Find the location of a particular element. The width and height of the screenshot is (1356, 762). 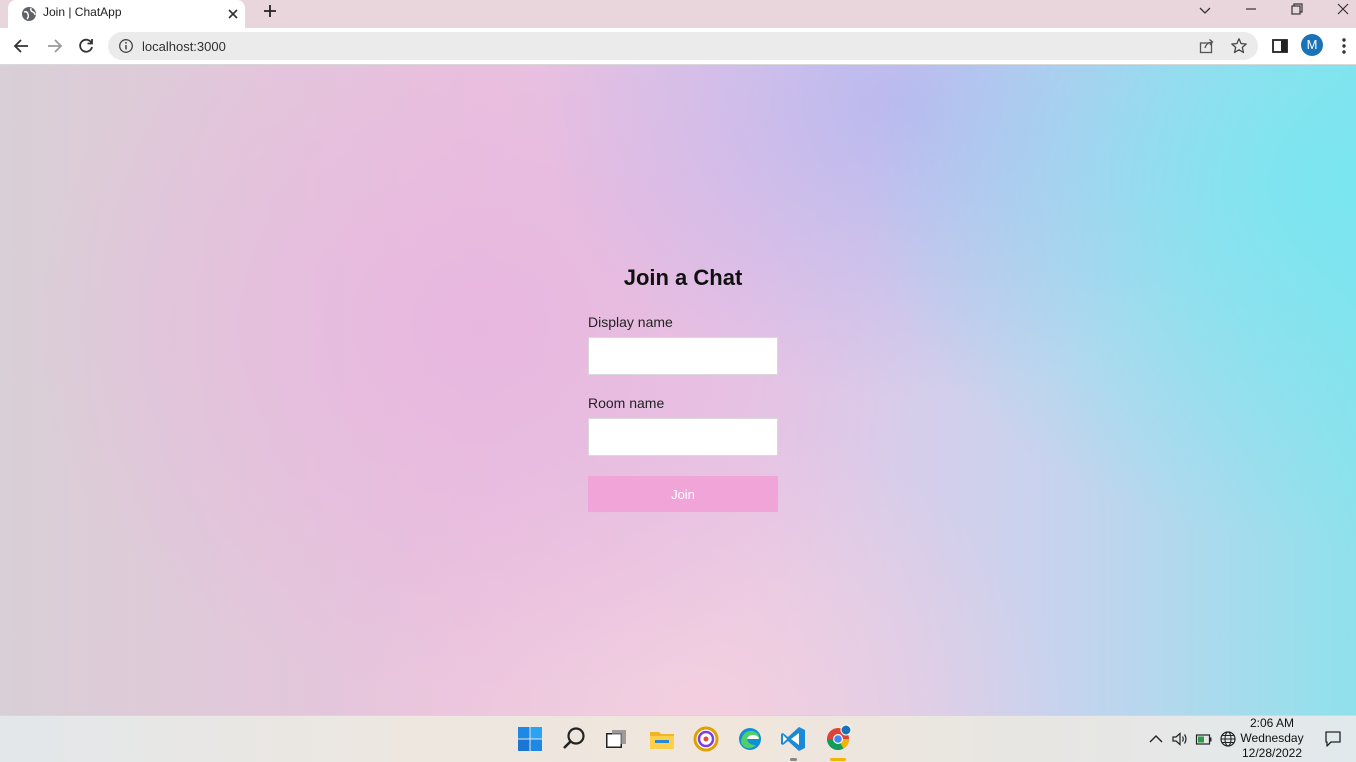

display-name-input is located at coordinates (683, 356).